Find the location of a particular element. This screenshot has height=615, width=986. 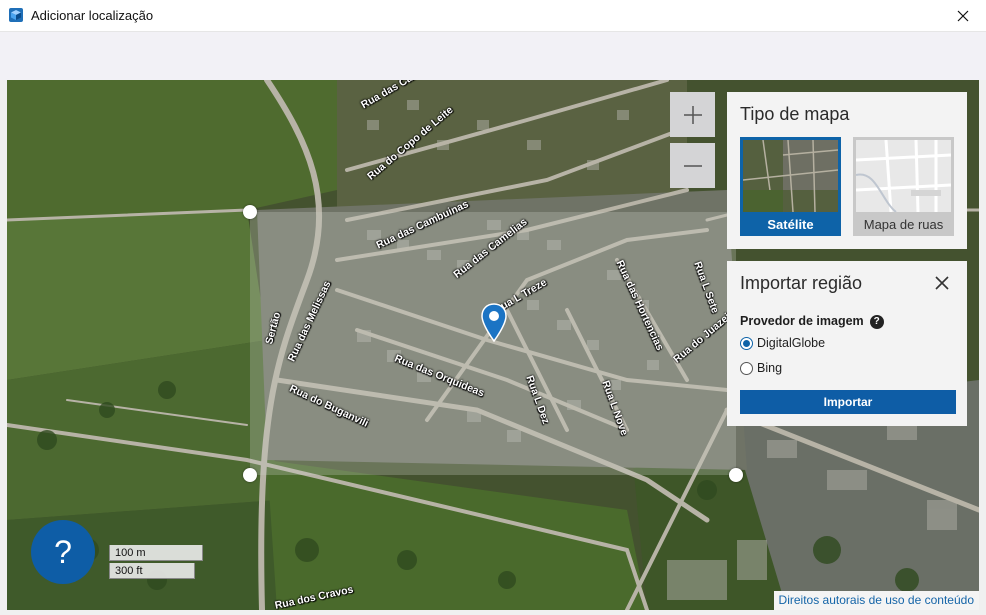

zoom-in-button is located at coordinates (692, 114).